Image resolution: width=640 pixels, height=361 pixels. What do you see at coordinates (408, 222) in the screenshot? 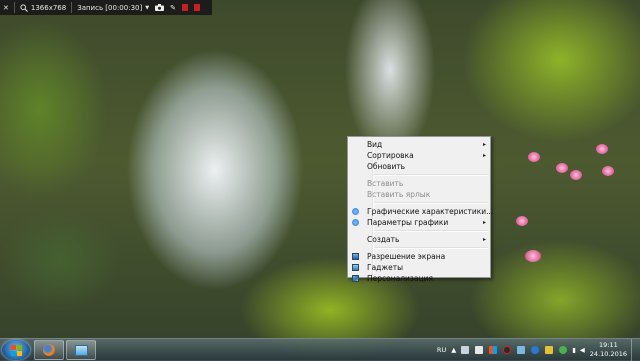
I see `menu-item-label: Параметры графики` at bounding box center [408, 222].